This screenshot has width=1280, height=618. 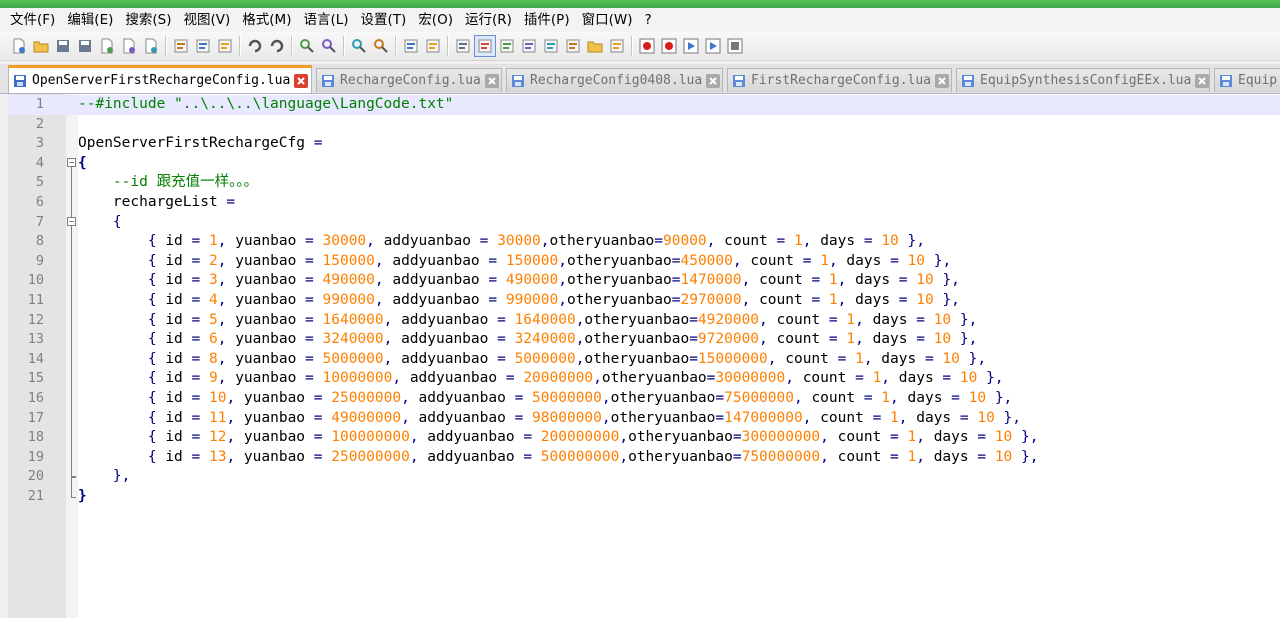 I want to click on play-macro-icon, so click(x=691, y=46).